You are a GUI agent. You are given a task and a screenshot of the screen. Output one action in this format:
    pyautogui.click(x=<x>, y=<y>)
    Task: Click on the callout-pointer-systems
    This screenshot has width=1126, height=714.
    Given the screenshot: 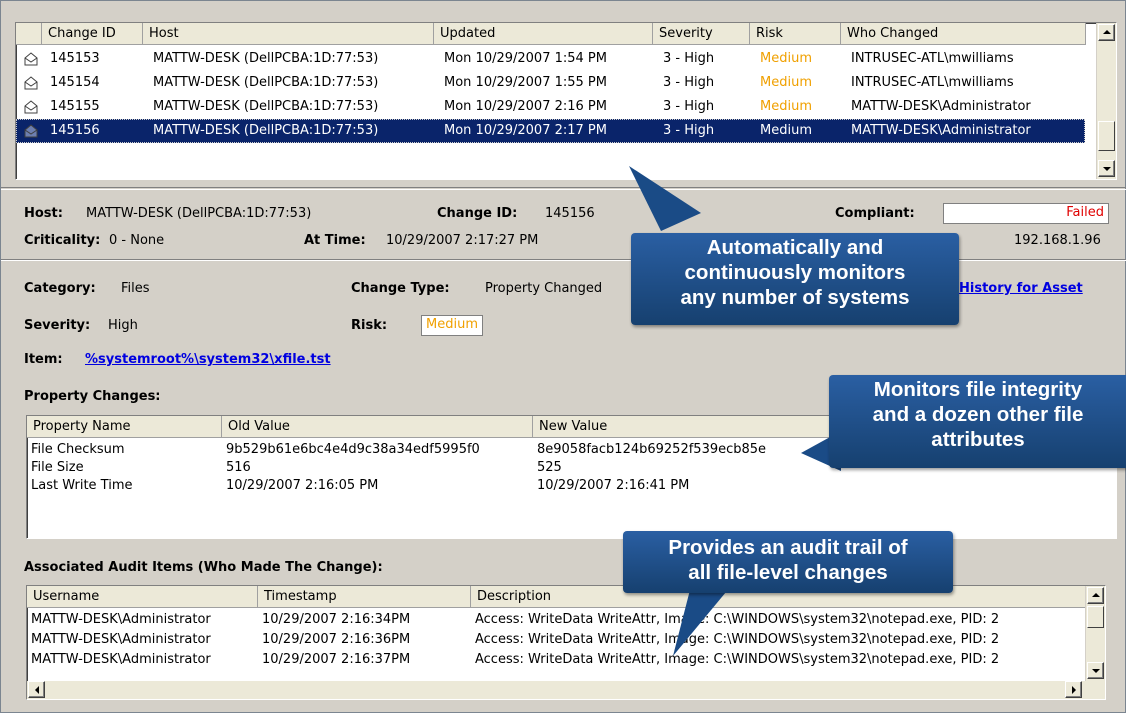 What is the action you would take?
    pyautogui.click(x=665, y=198)
    